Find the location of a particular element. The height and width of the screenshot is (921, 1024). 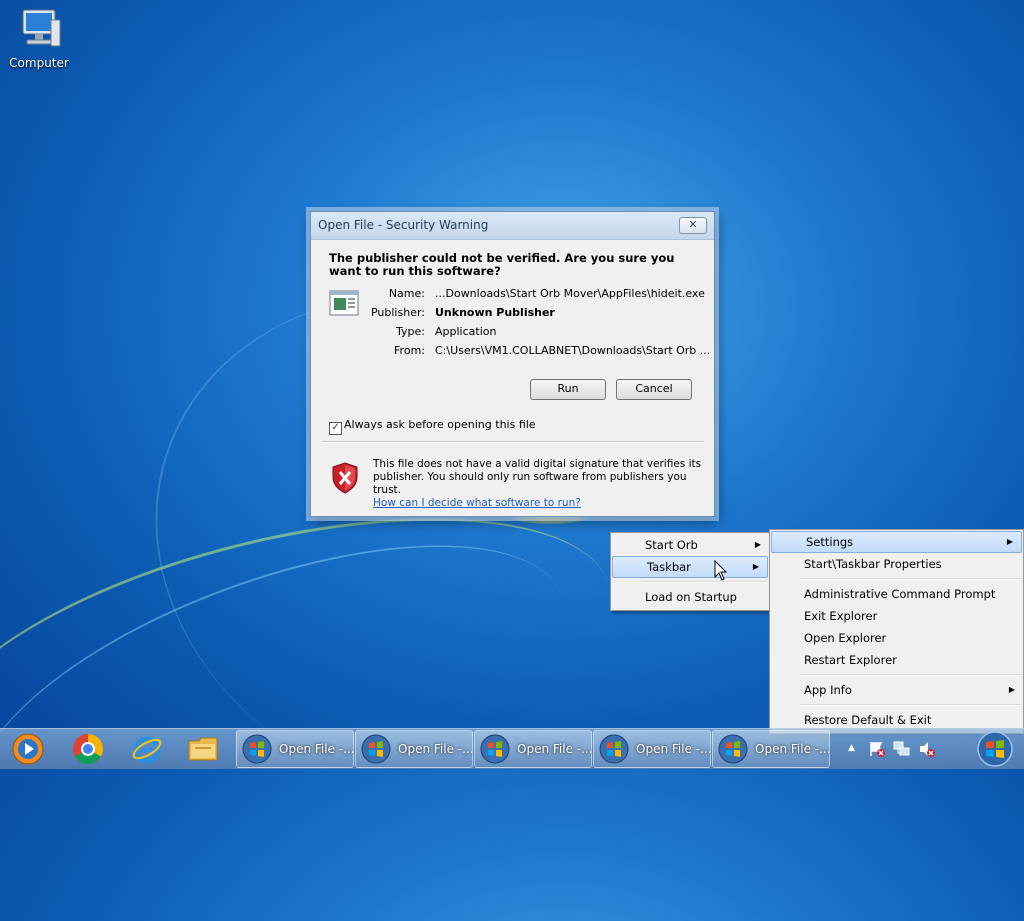

pinned-internet-explorer is located at coordinates (147, 749).